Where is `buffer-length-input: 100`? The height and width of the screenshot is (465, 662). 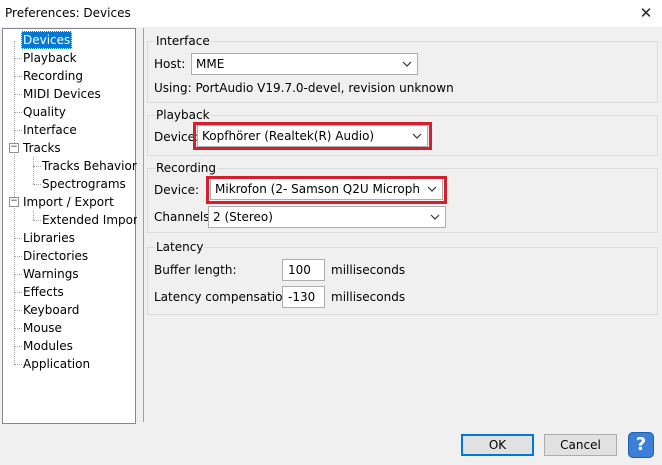
buffer-length-input: 100 is located at coordinates (303, 270).